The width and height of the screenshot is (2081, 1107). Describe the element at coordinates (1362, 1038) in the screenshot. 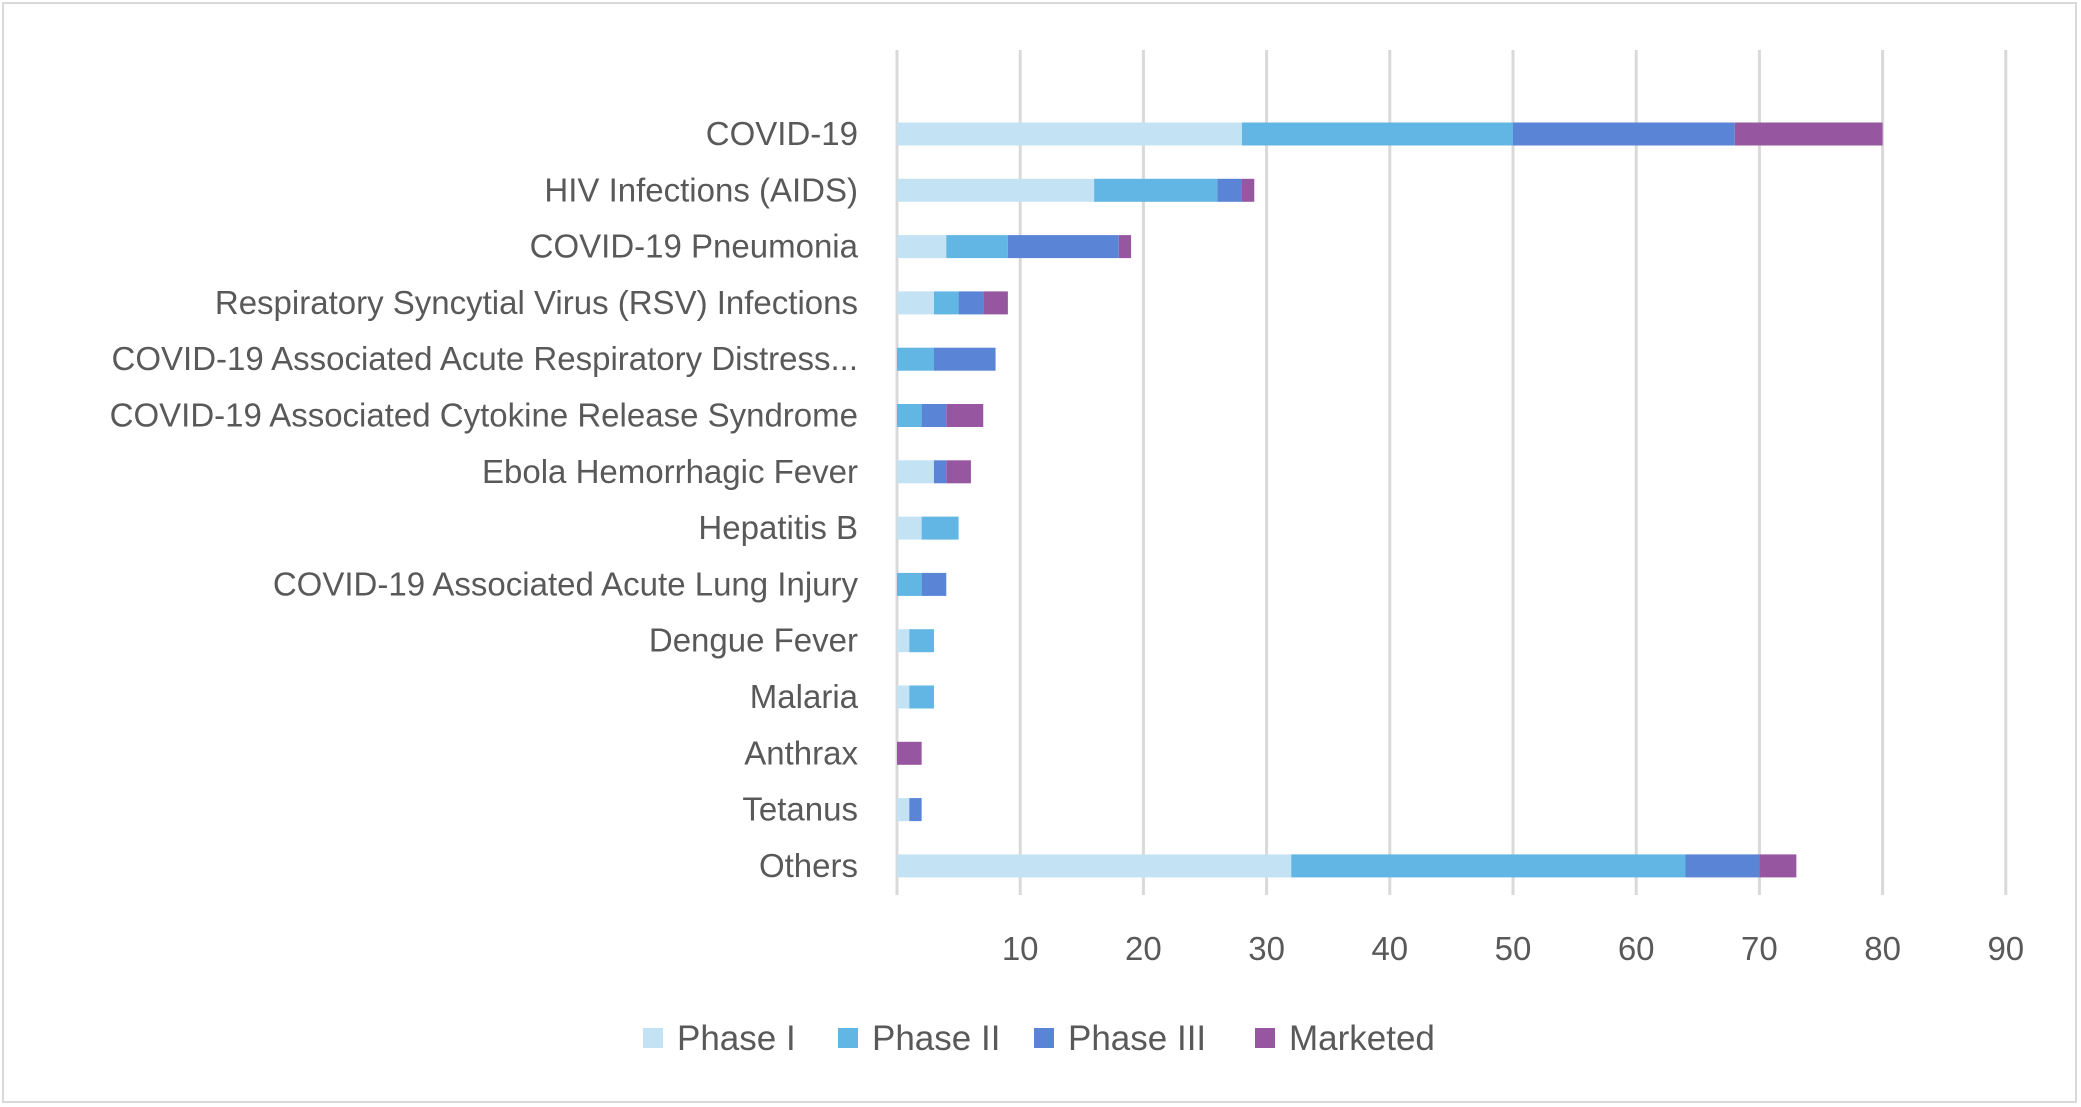

I see `legend-label: Marketed` at that location.